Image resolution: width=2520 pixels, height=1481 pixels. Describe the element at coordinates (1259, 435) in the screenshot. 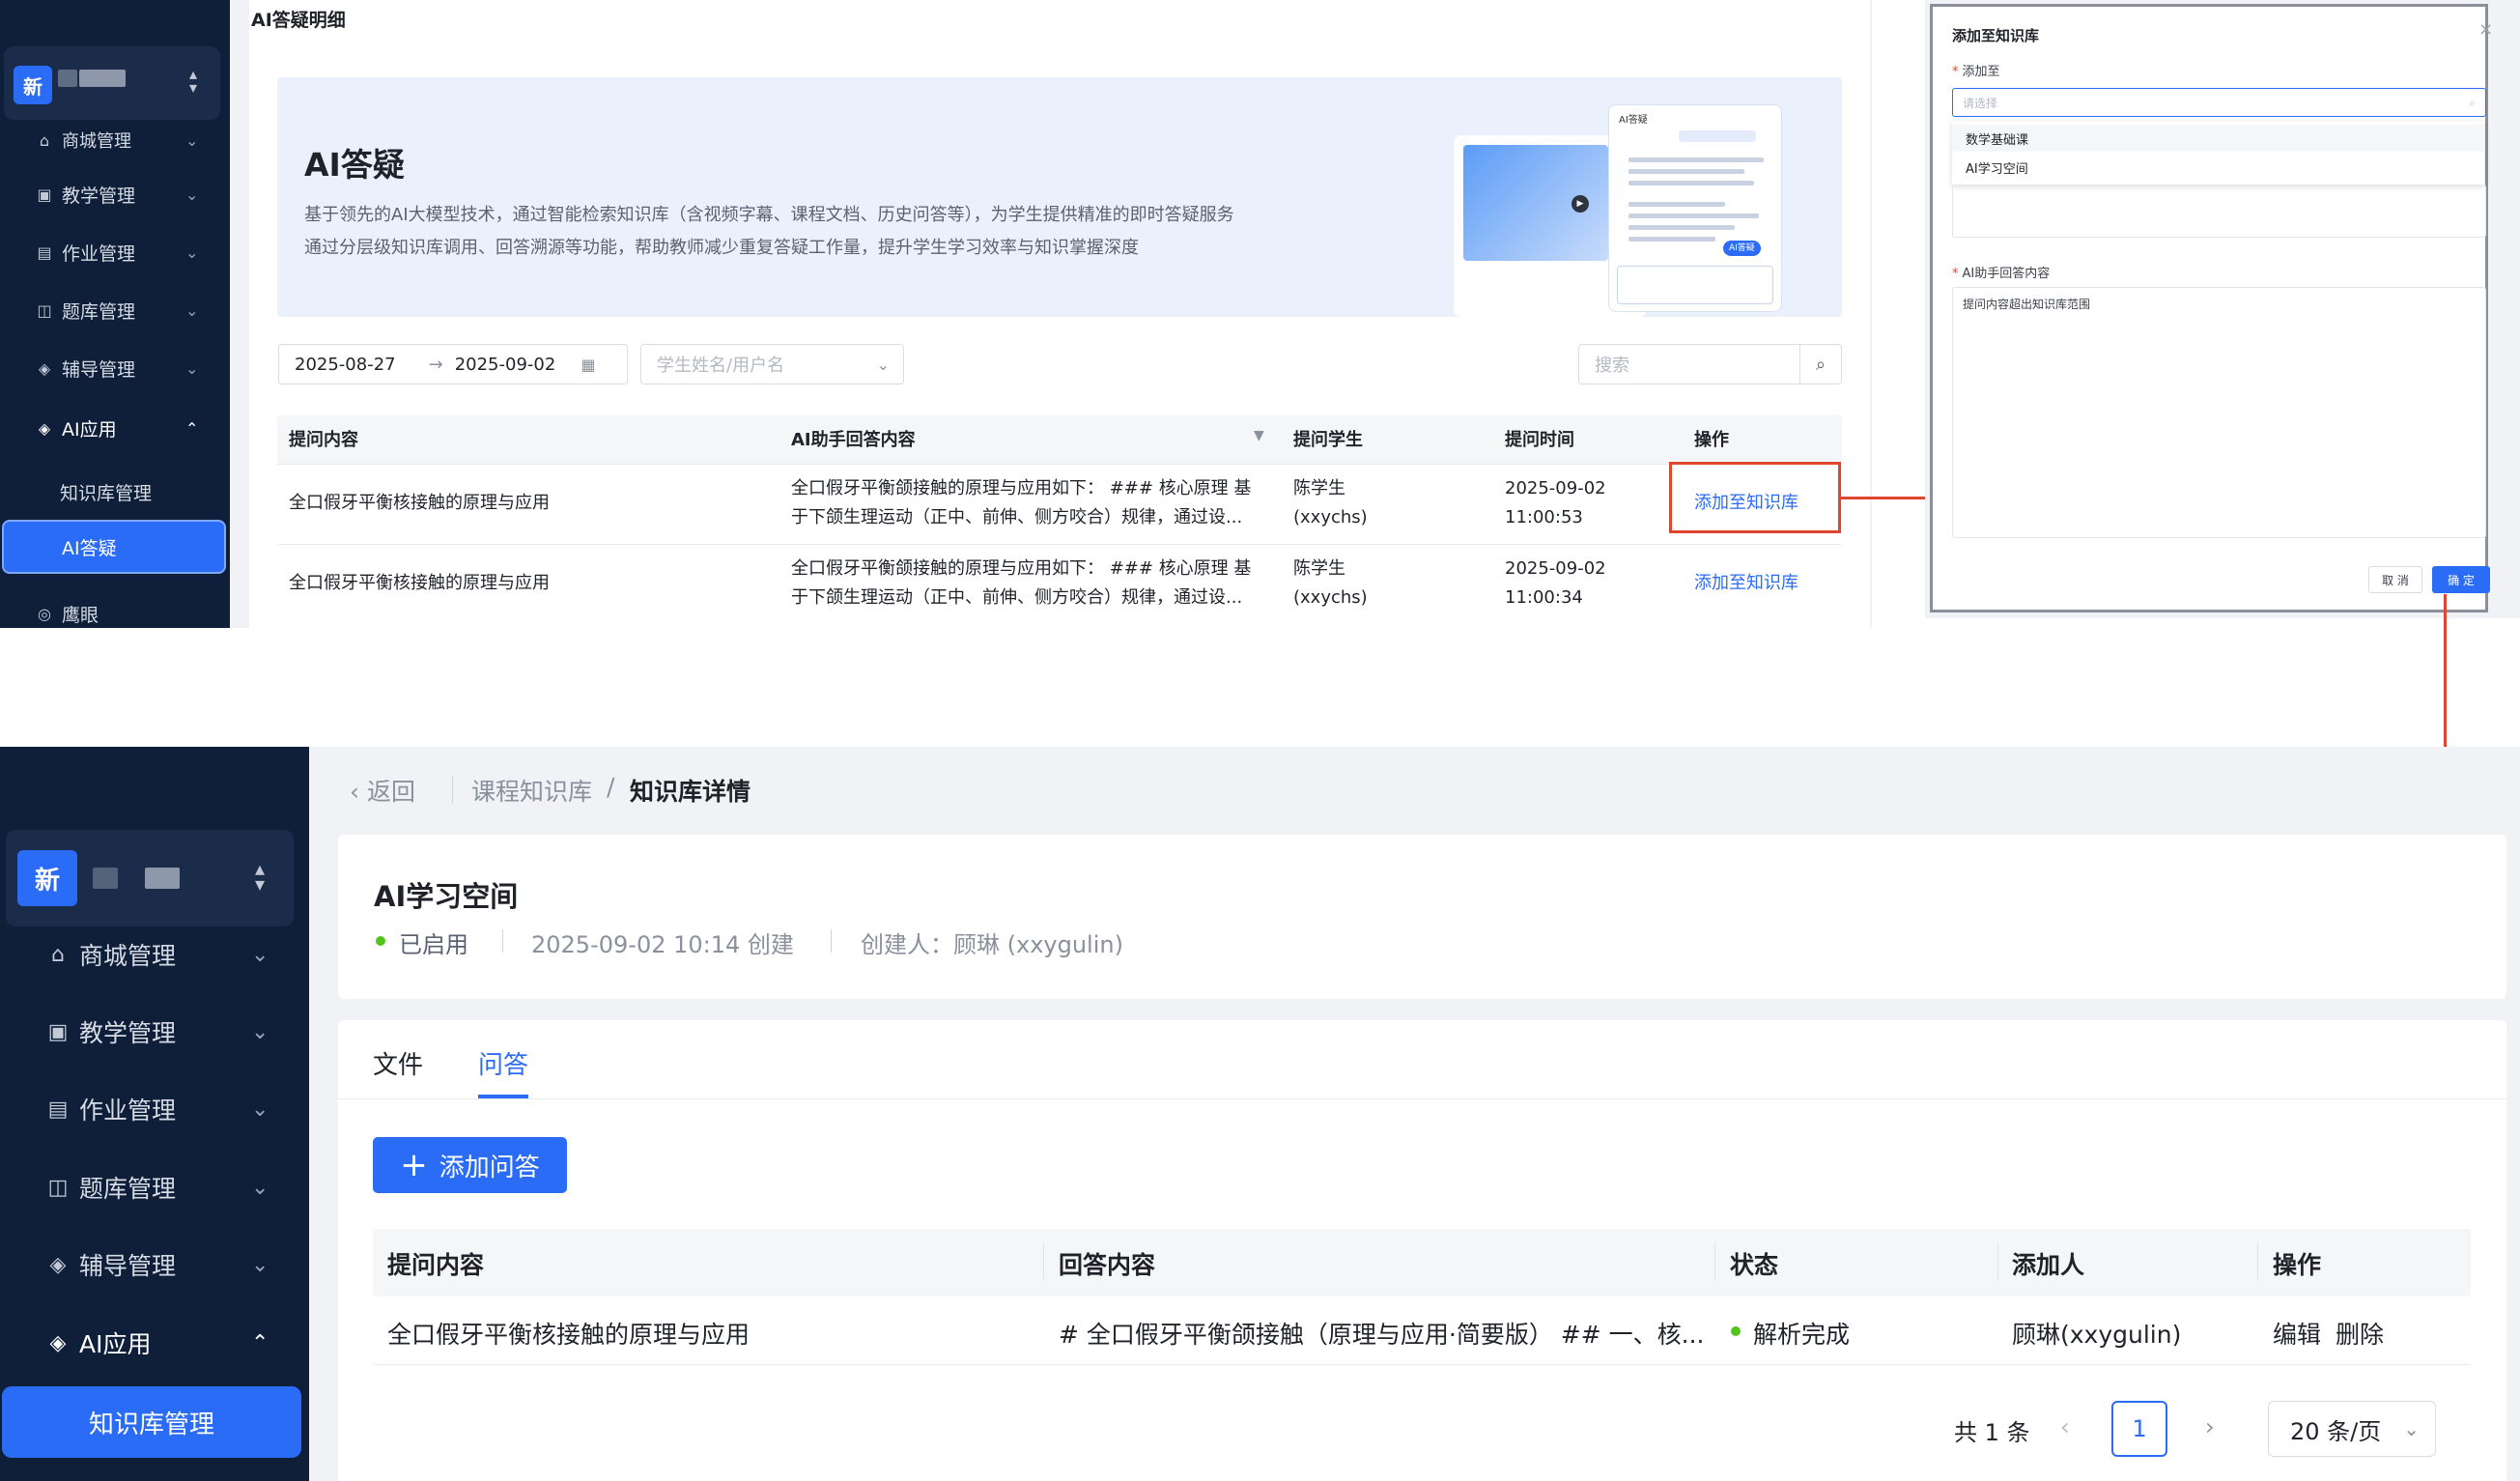

I see `filter-icon: ▼` at that location.